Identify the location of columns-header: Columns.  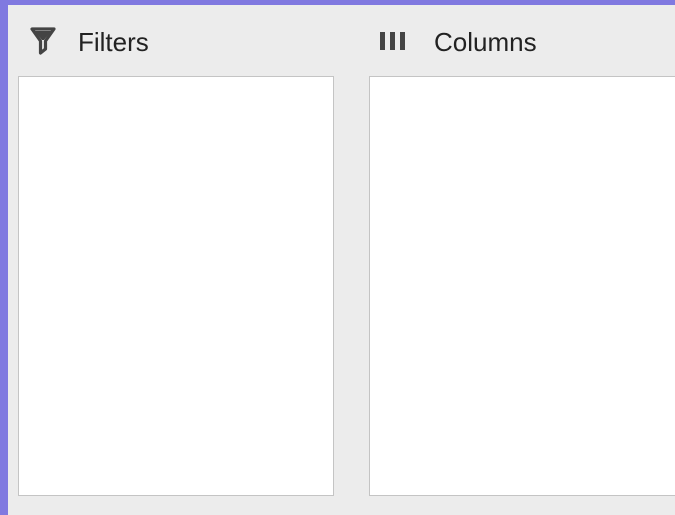
(456, 42).